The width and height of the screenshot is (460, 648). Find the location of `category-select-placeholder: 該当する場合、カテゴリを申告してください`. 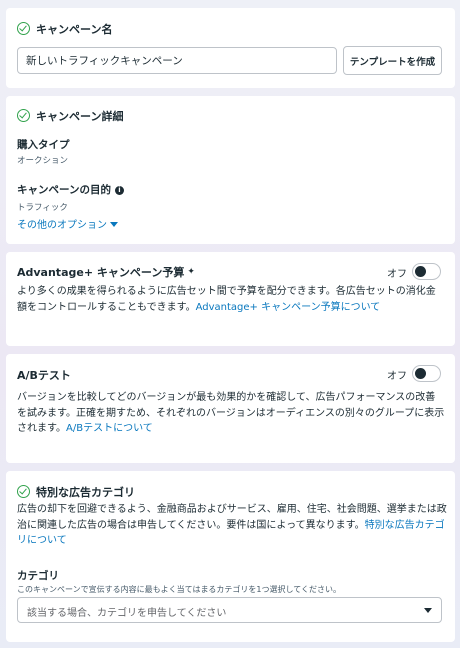

category-select-placeholder: 該当する場合、カテゴリを申告してください is located at coordinates (127, 613).